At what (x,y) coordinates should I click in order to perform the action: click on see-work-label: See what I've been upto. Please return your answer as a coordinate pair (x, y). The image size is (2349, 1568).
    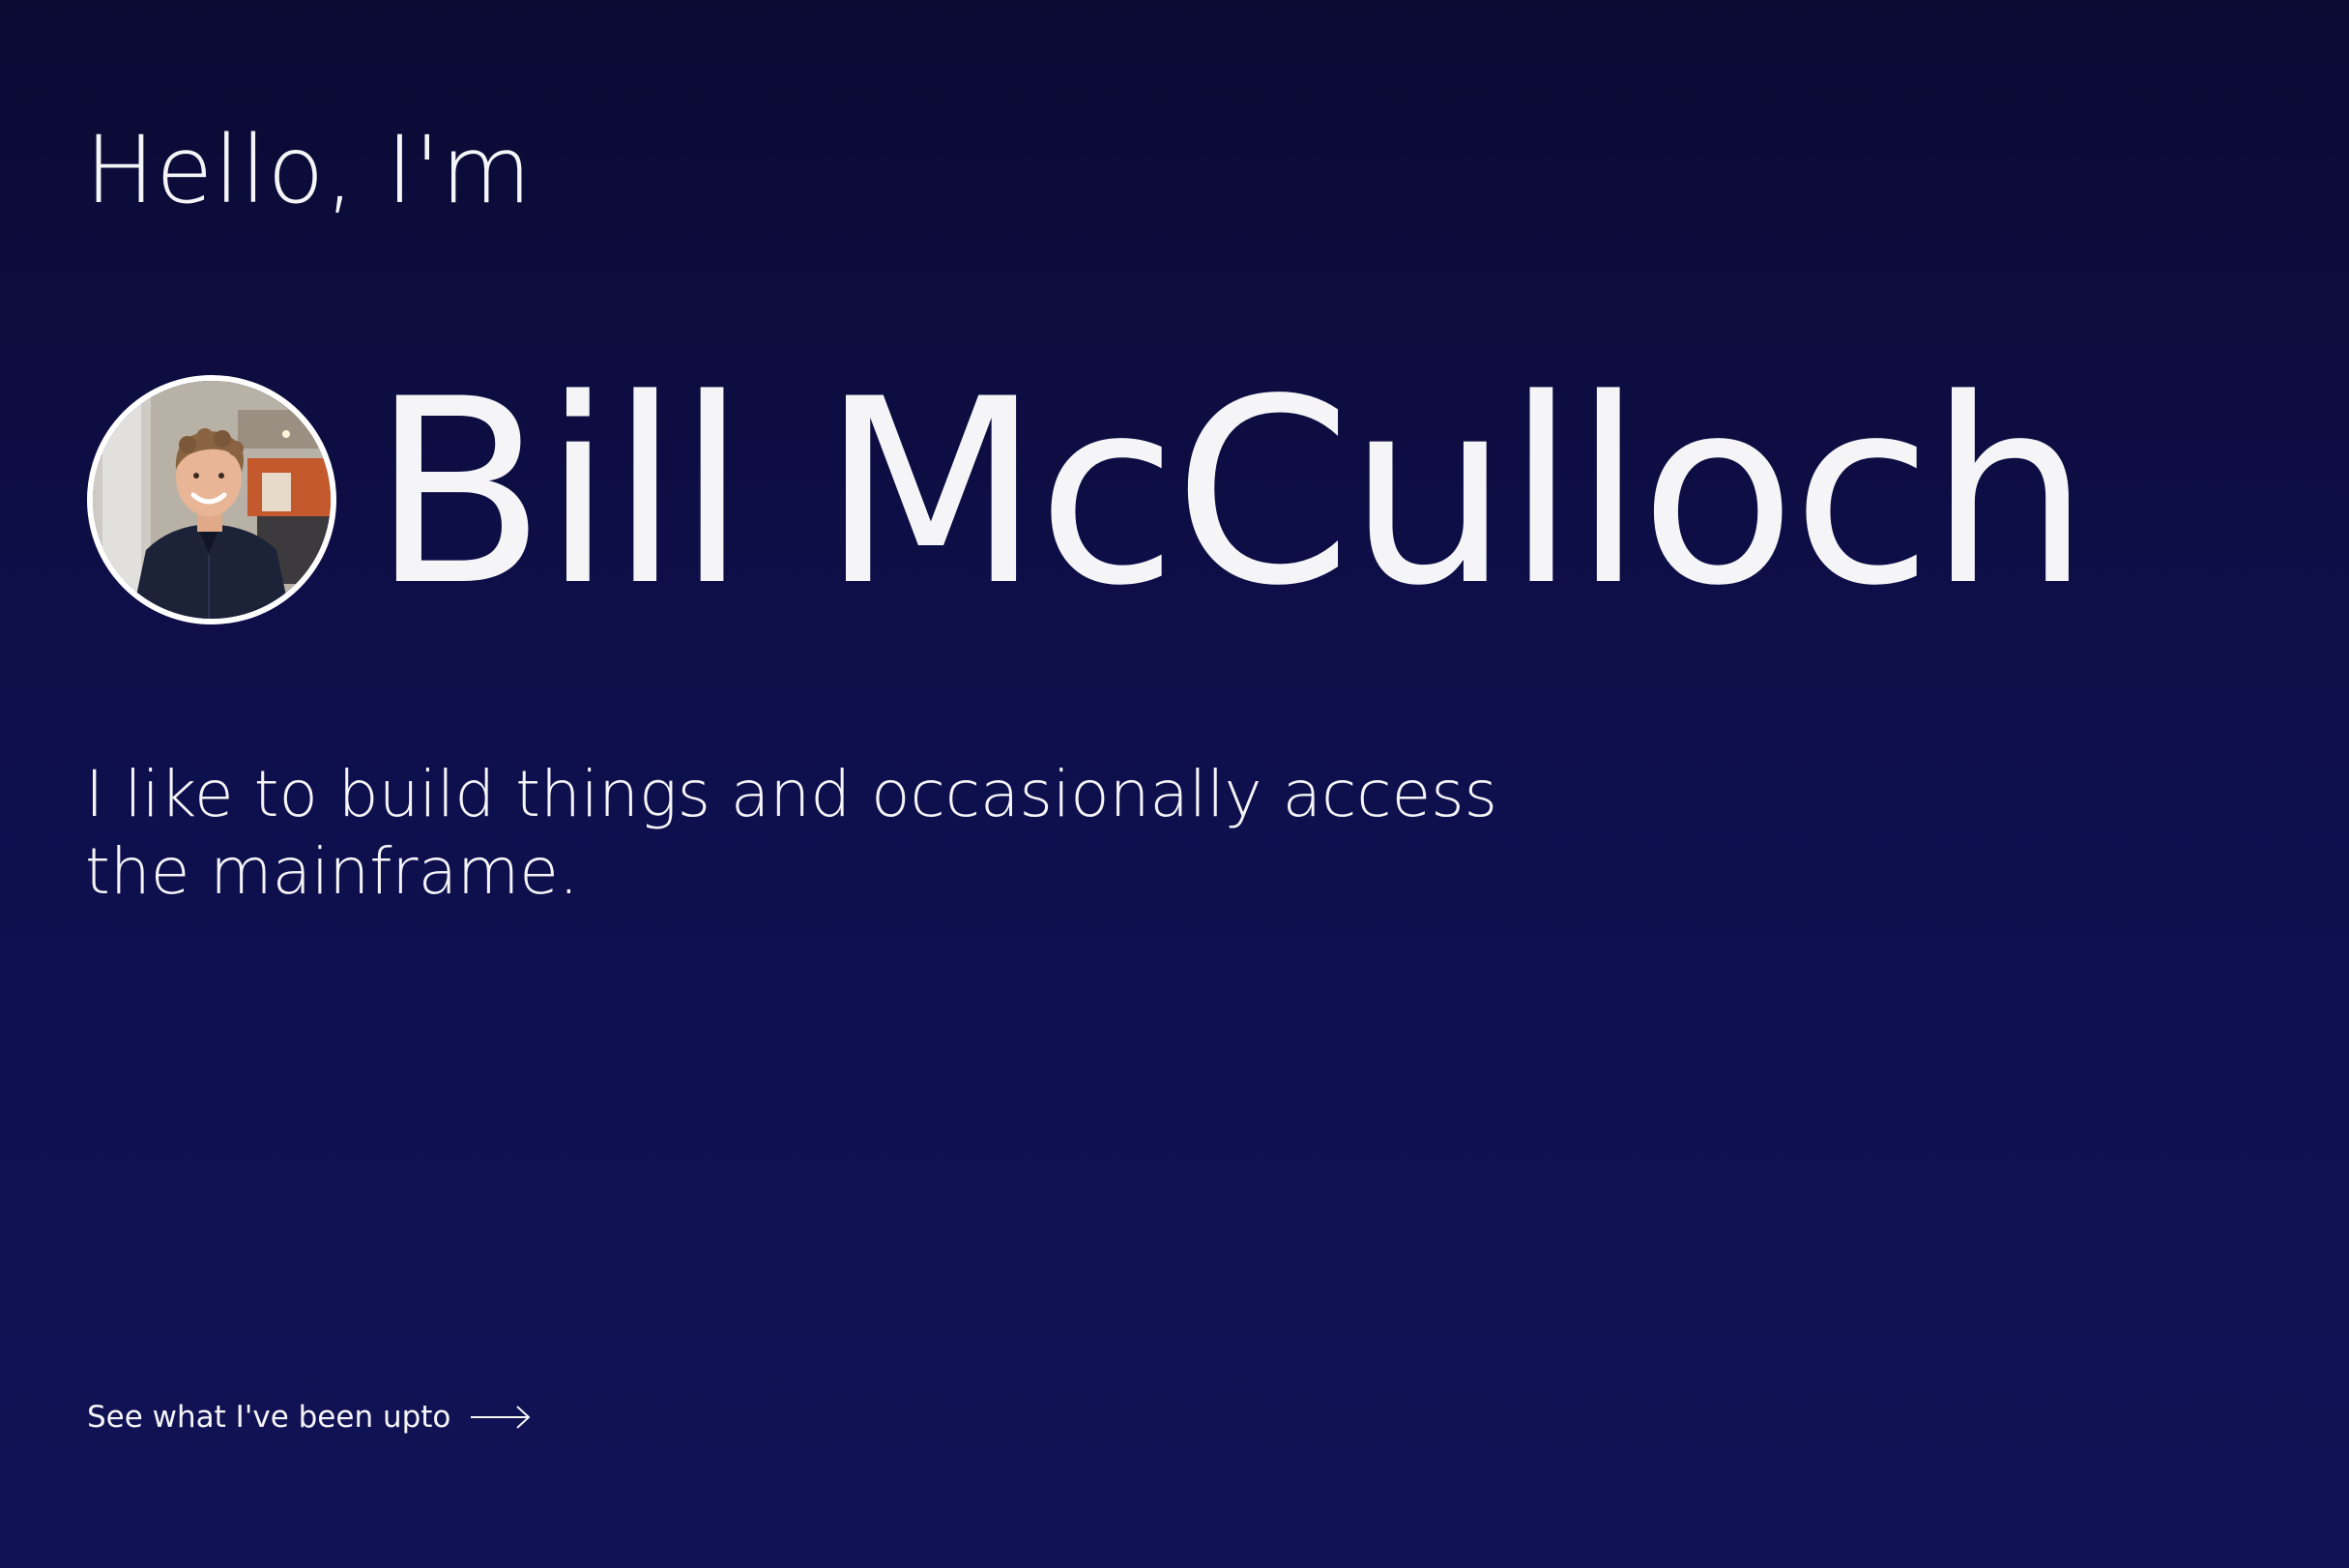
    Looking at the image, I should click on (269, 1417).